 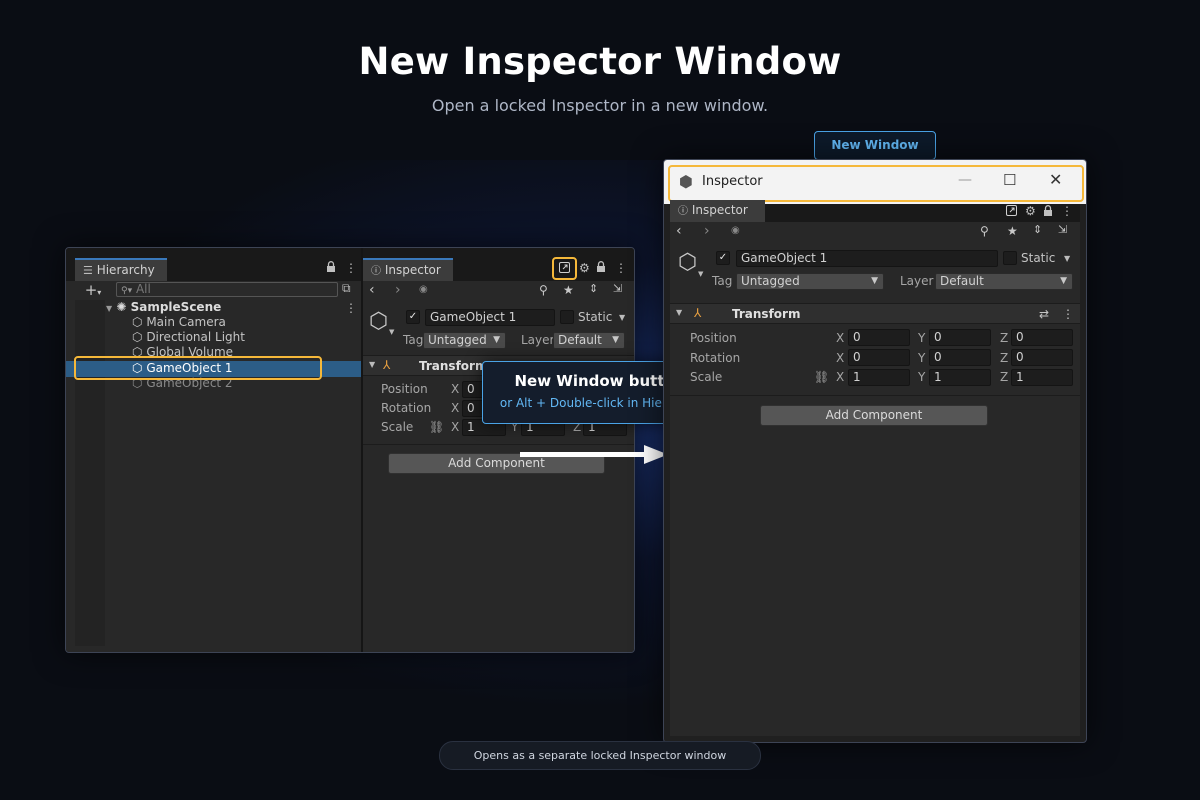 What do you see at coordinates (875, 313) in the screenshot?
I see `transform-header: ▼ ⅄ Transform ⇄ ⋮` at bounding box center [875, 313].